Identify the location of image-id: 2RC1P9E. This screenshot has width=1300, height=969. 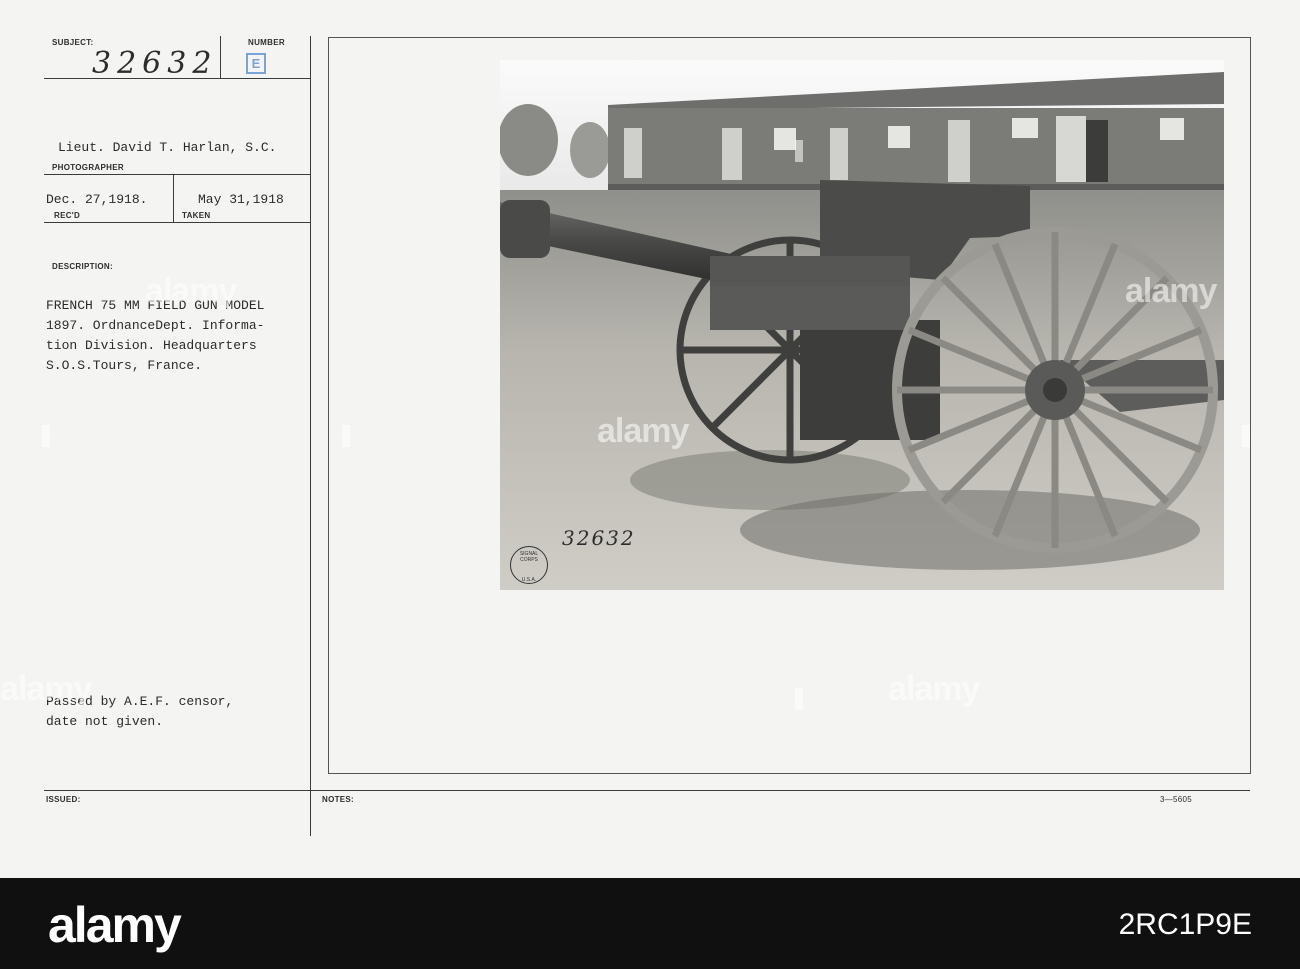
(1185, 924).